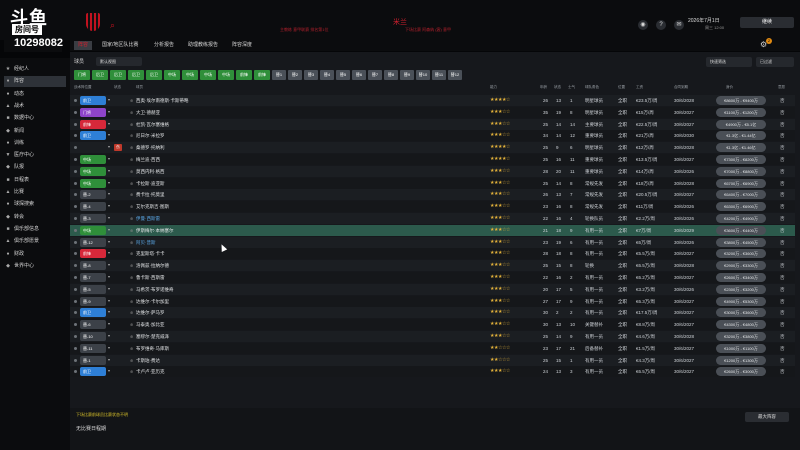 This screenshot has width=800, height=450. What do you see at coordinates (83, 87) in the screenshot?
I see `header-position: 战术阵位置` at bounding box center [83, 87].